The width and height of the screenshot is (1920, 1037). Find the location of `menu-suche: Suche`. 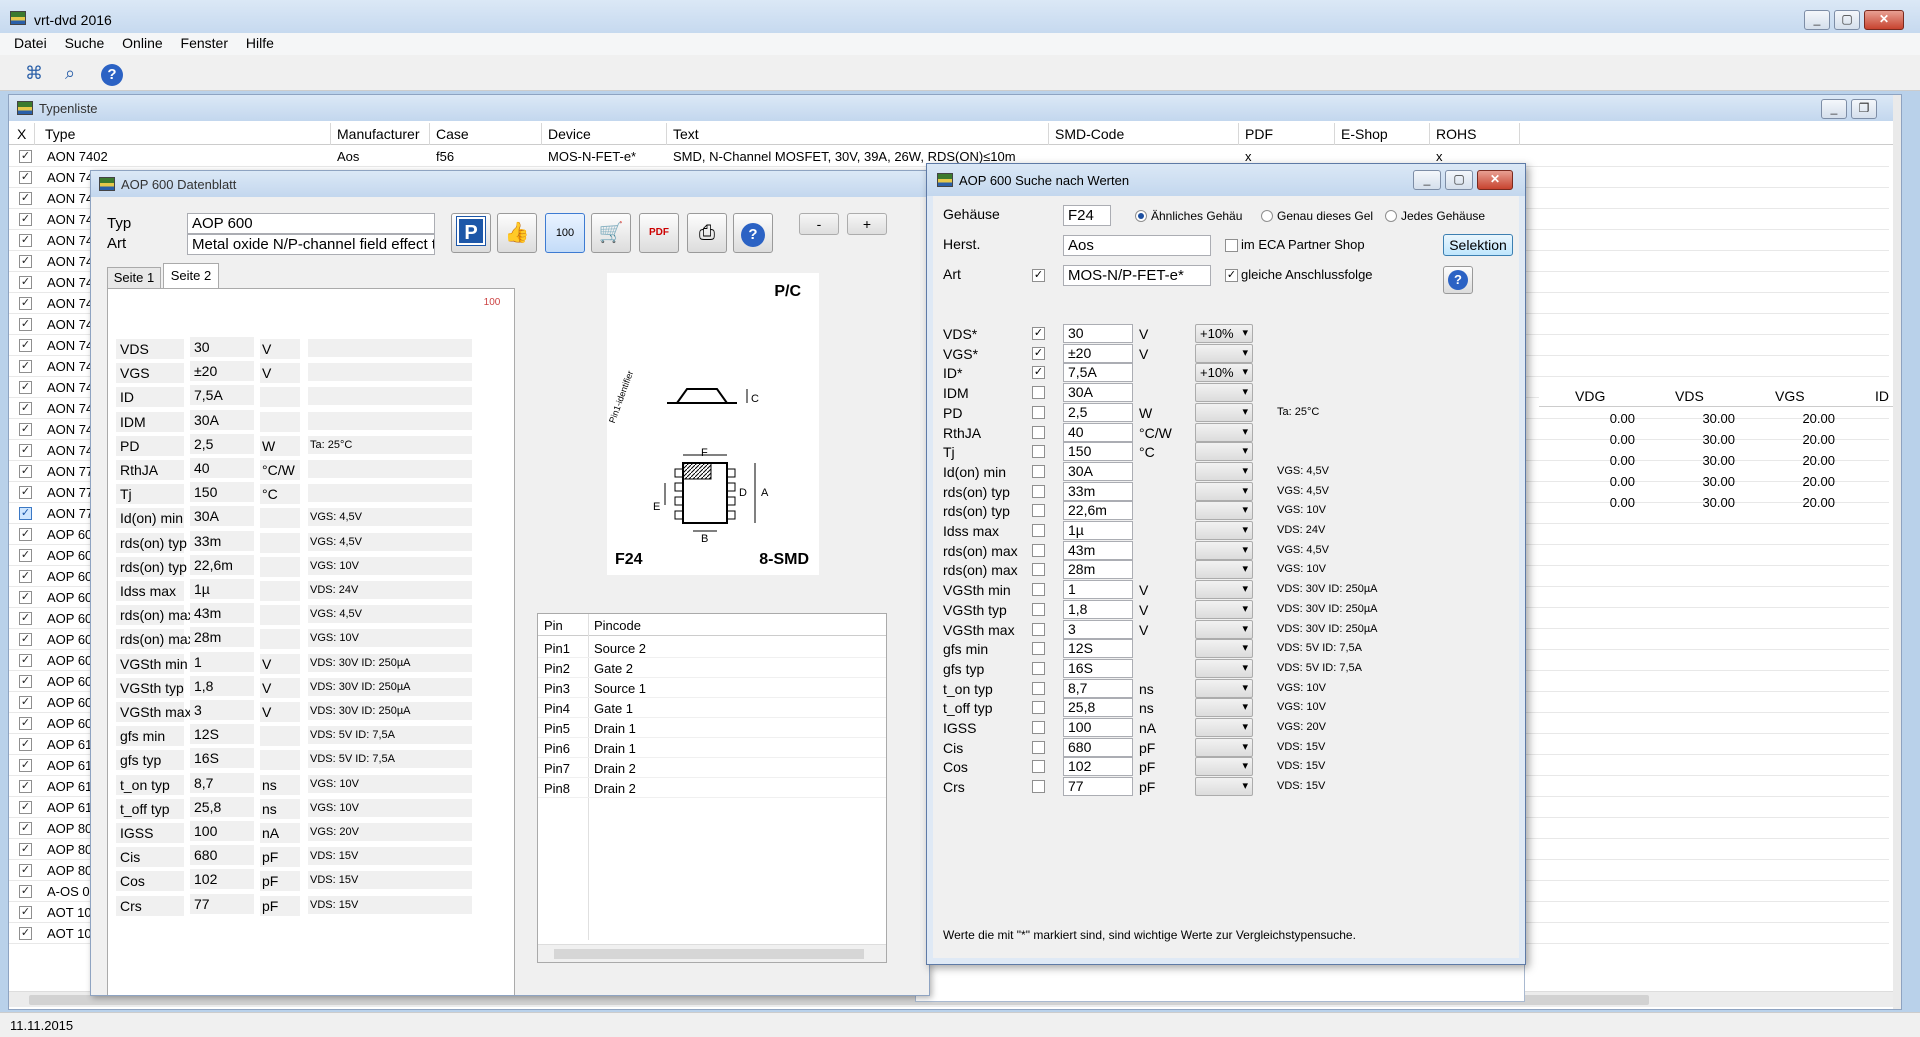

menu-suche: Suche is located at coordinates (85, 43).